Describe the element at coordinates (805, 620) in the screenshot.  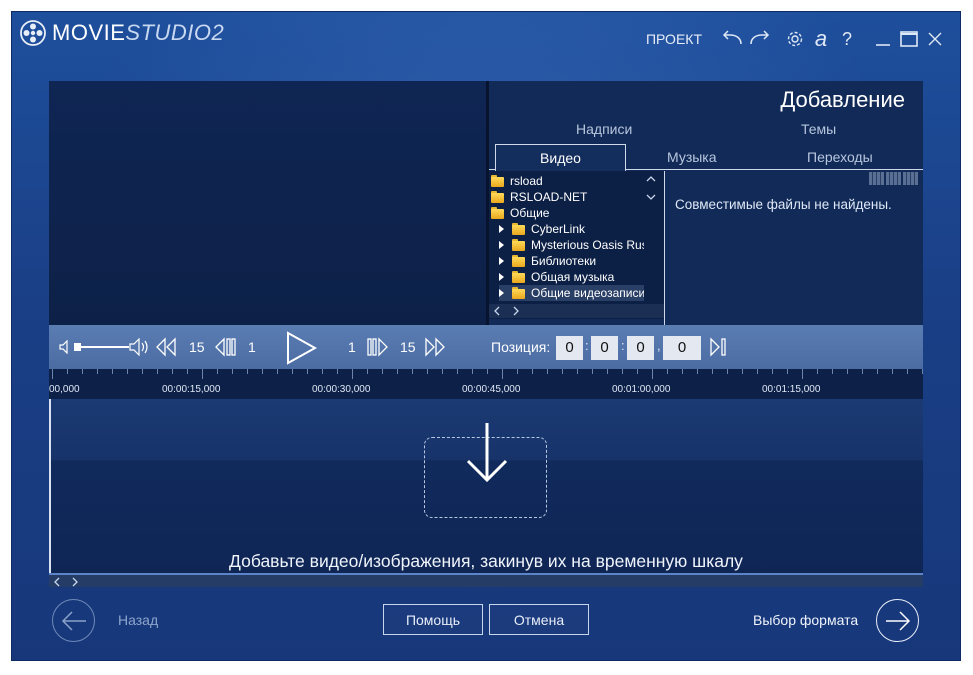
I see `next-label: Выбор формата` at that location.